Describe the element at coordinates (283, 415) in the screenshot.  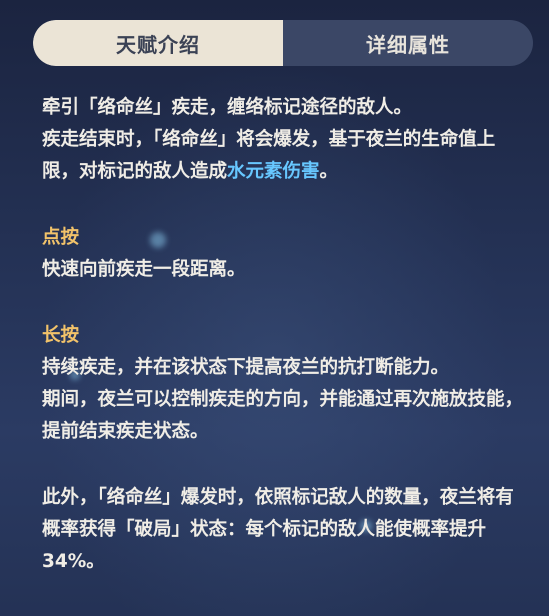
I see `hold-description-2: 期间，夜兰可以控制疾走的方向，并能通过再次施放技能，提前结束疾走状态。` at that location.